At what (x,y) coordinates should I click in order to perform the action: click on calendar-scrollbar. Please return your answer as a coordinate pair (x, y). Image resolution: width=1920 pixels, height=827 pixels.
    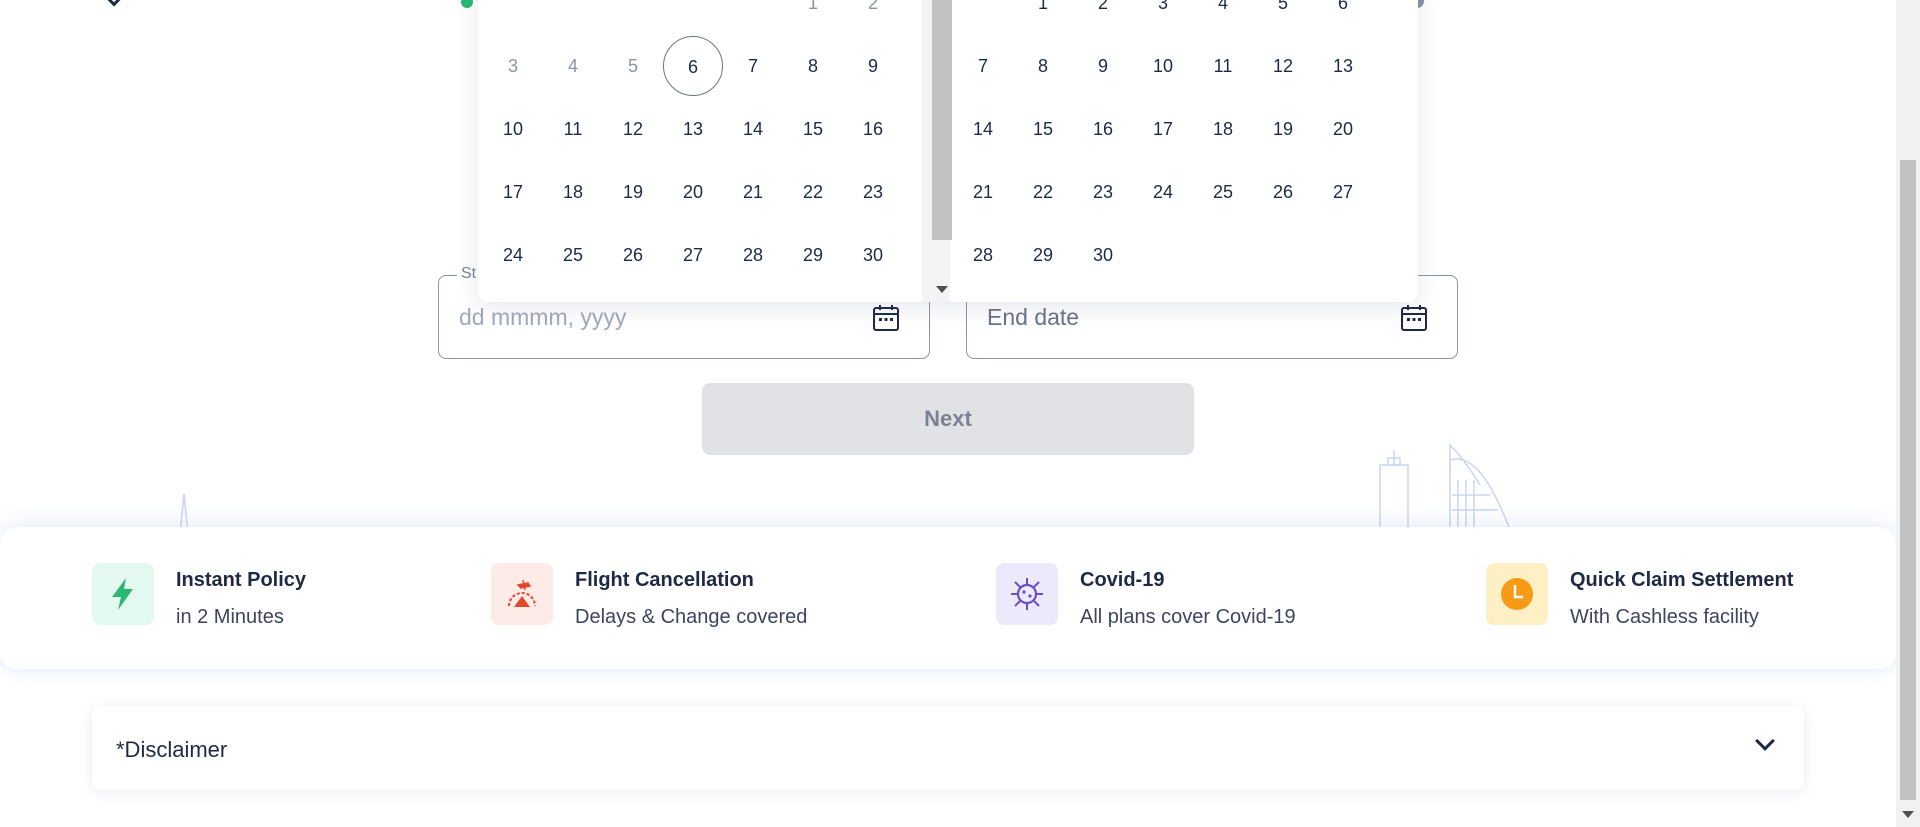
    Looking at the image, I should click on (937, 151).